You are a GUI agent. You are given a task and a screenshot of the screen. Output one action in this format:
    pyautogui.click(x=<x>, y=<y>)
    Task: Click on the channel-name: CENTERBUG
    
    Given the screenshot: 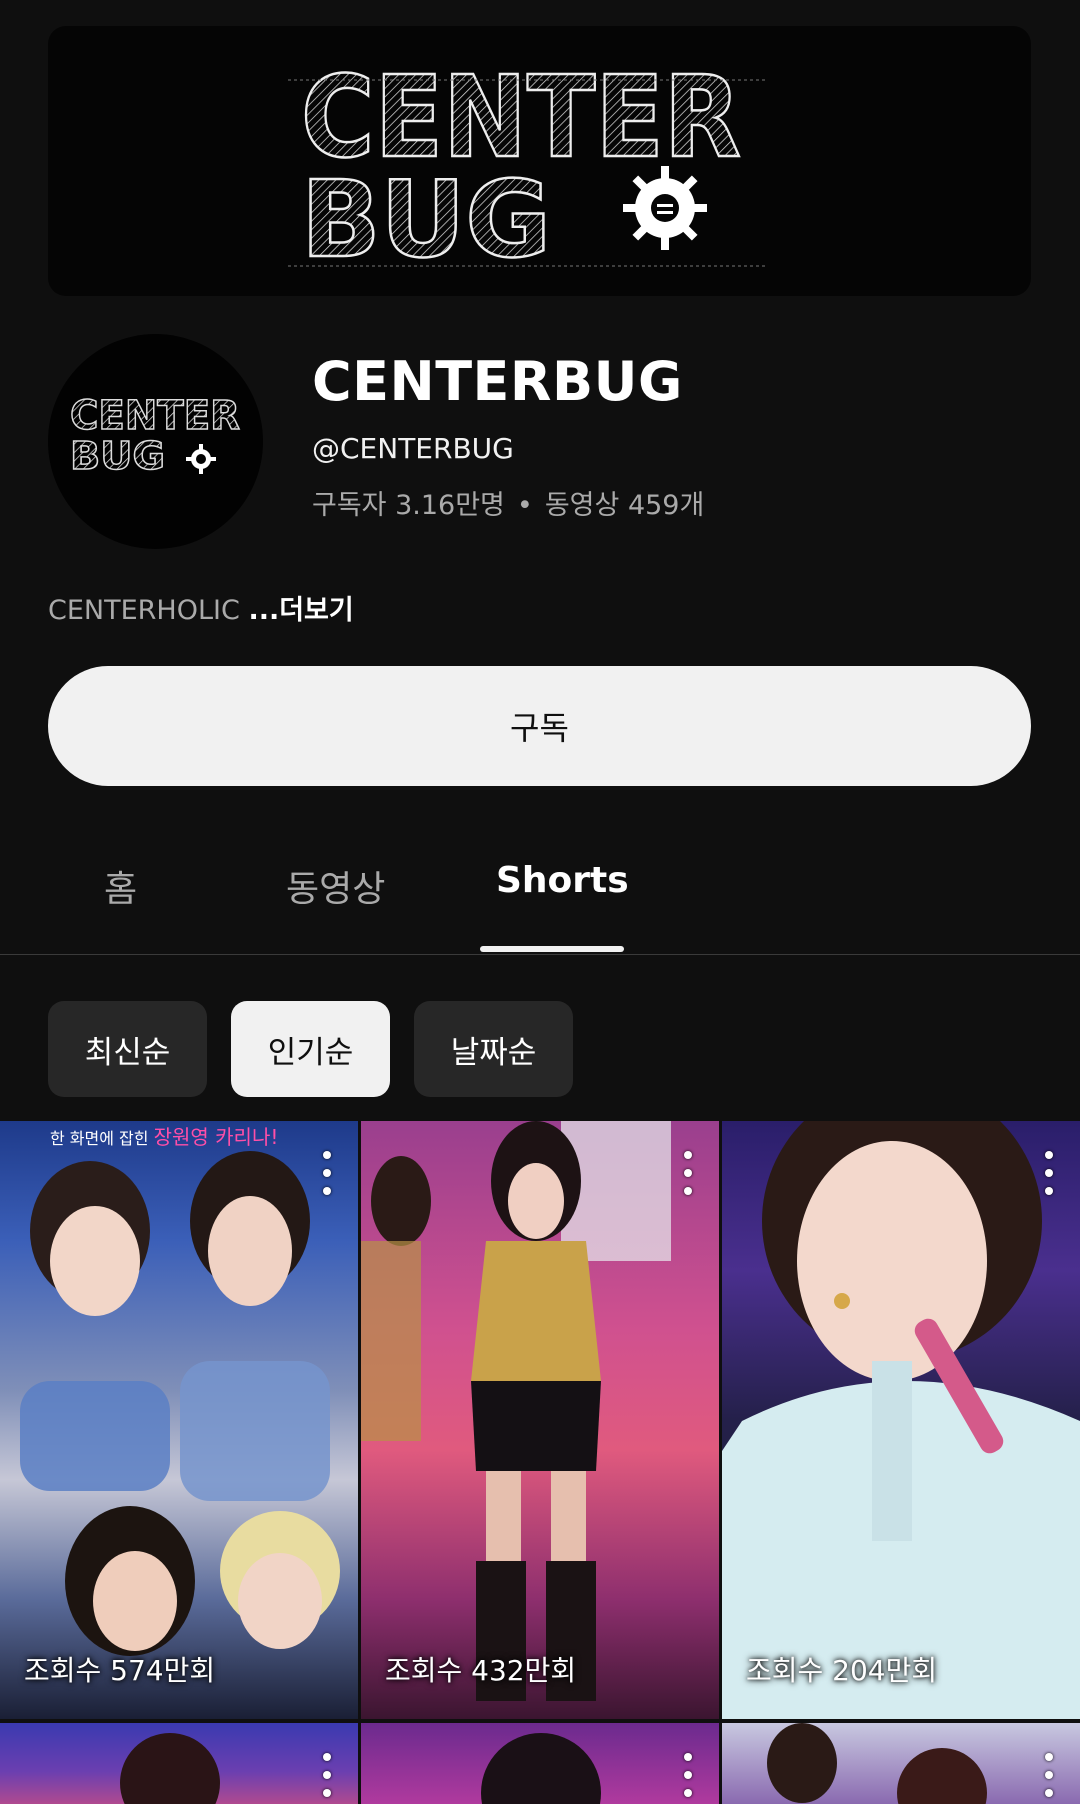 What is the action you would take?
    pyautogui.click(x=497, y=381)
    